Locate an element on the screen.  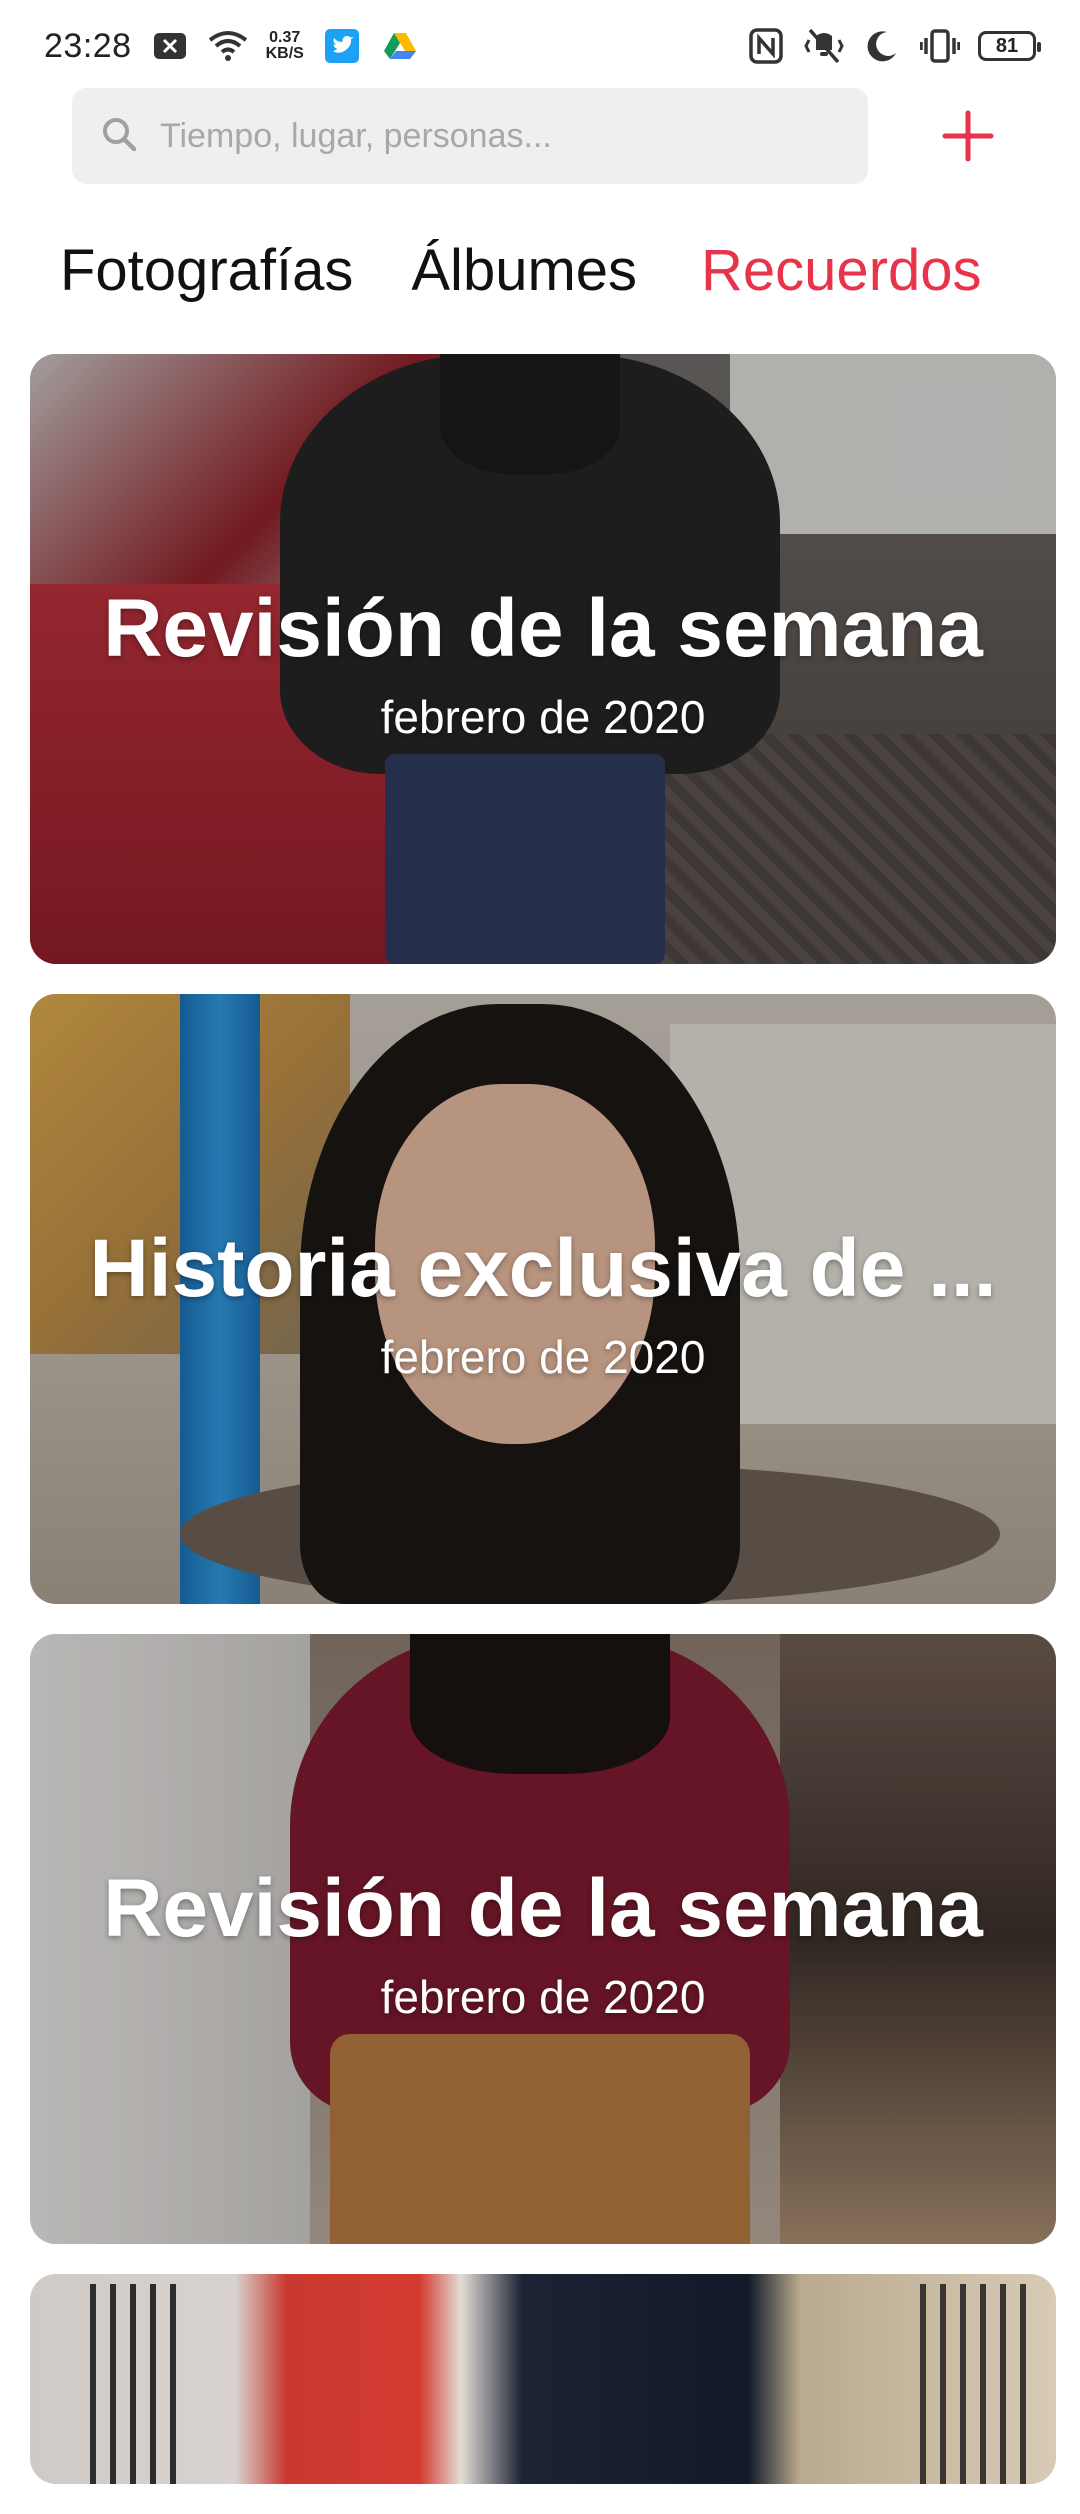
network-speed: 0.37 KB/S is located at coordinates (285, 46).